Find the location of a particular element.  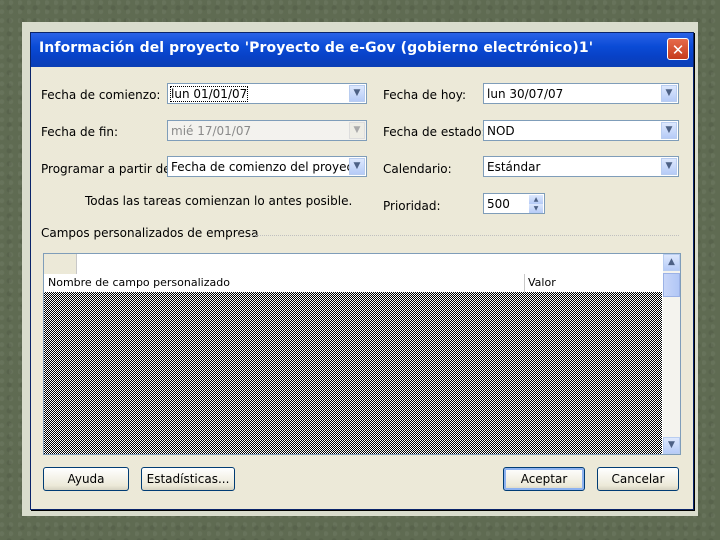

cancel-button: Cancelar is located at coordinates (638, 479).